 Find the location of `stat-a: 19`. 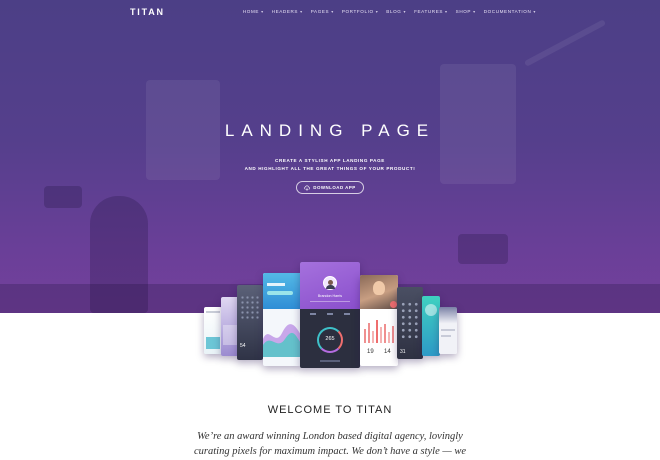

stat-a: 19 is located at coordinates (370, 352).